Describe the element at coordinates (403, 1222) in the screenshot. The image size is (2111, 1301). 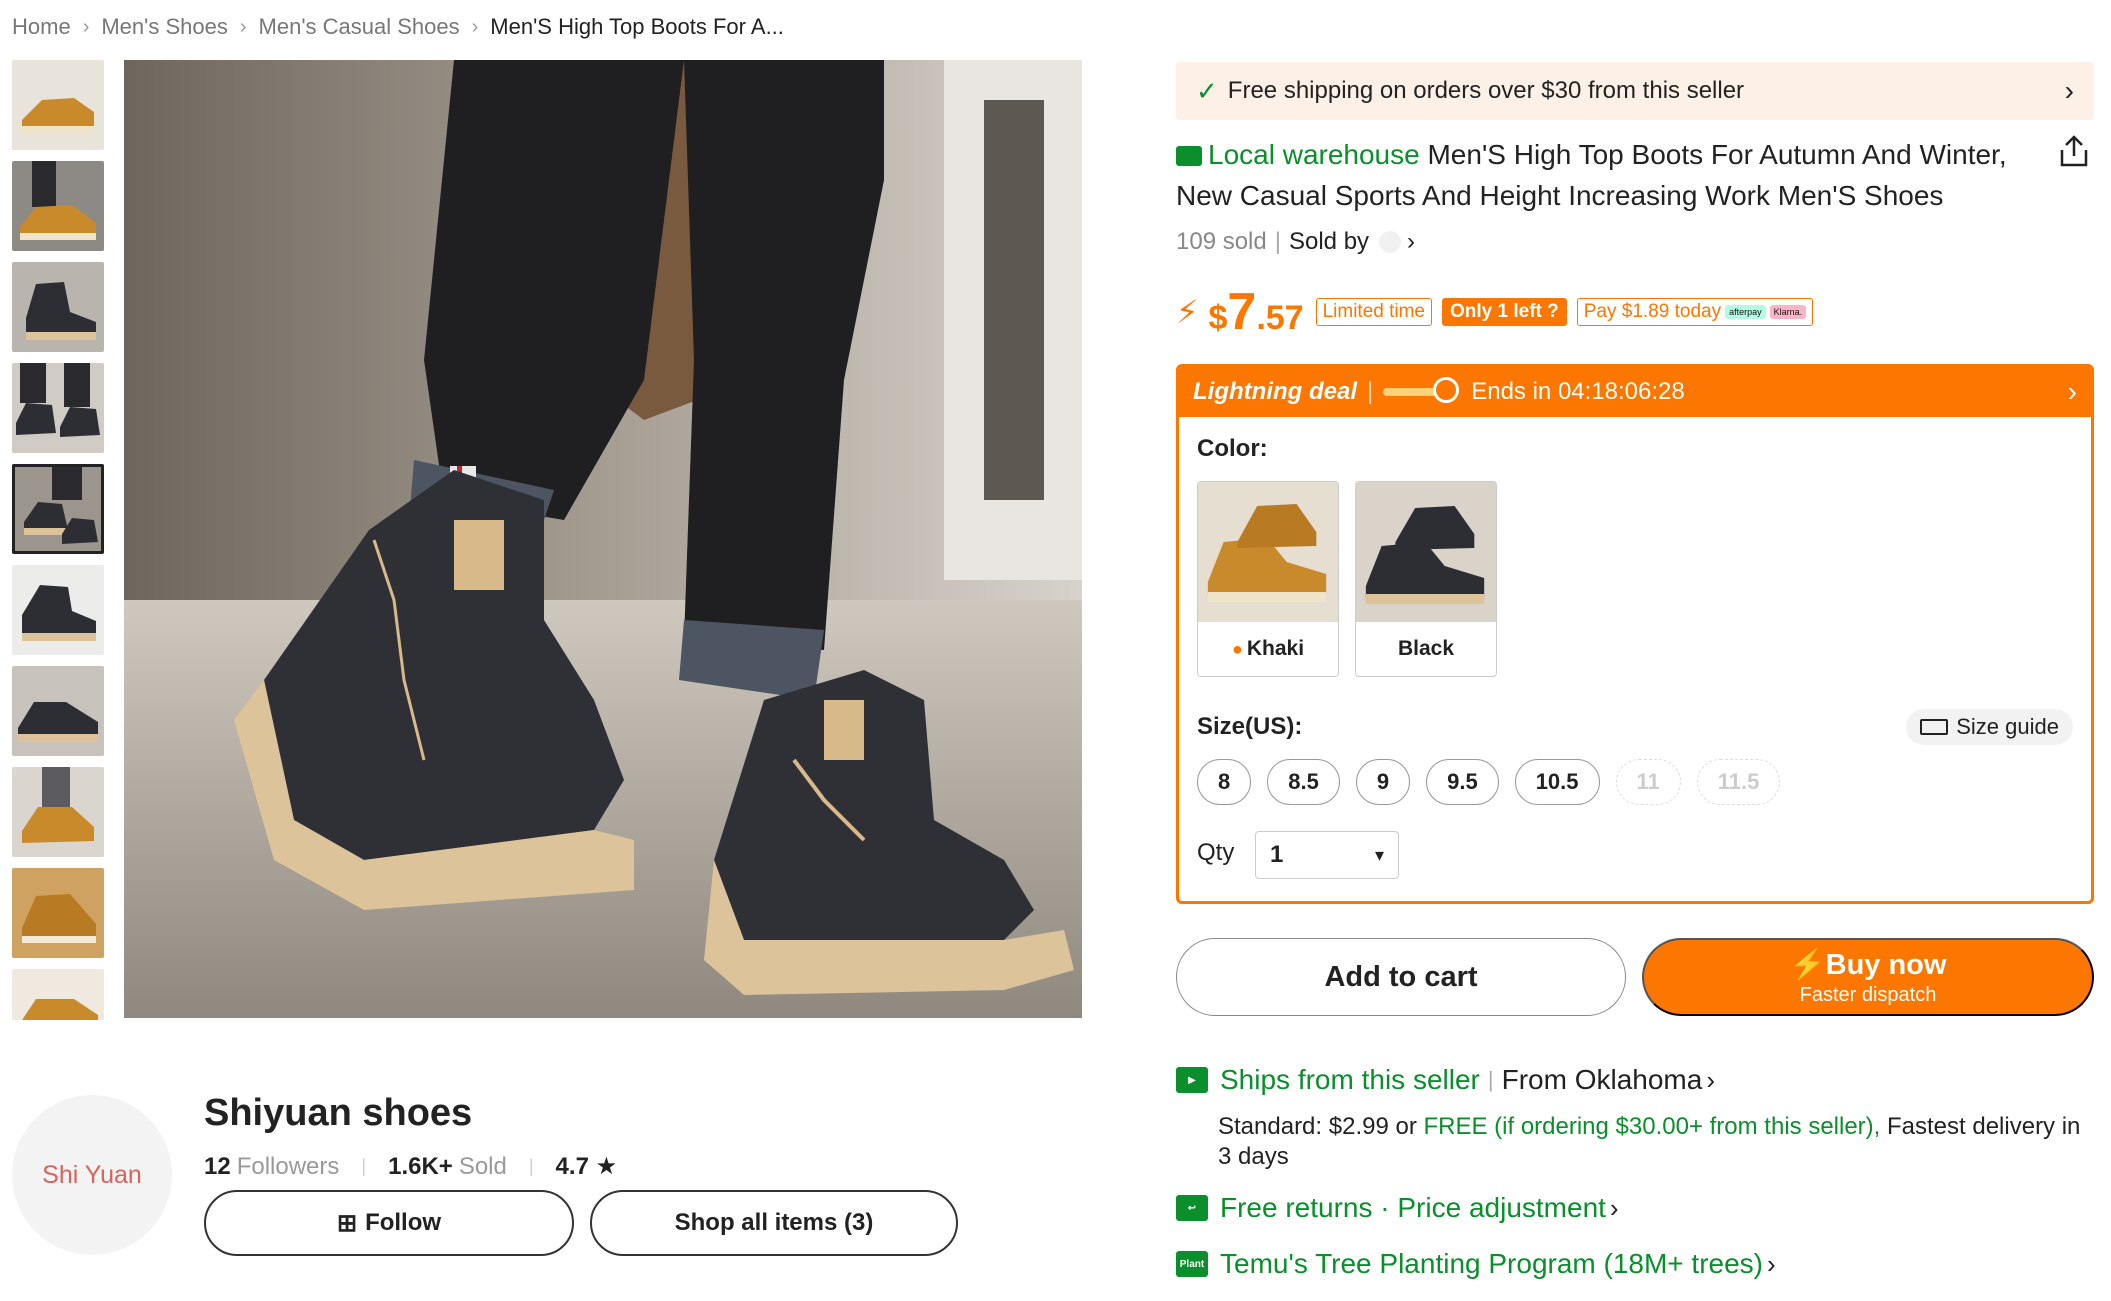
I see `follow-label: Follow` at that location.